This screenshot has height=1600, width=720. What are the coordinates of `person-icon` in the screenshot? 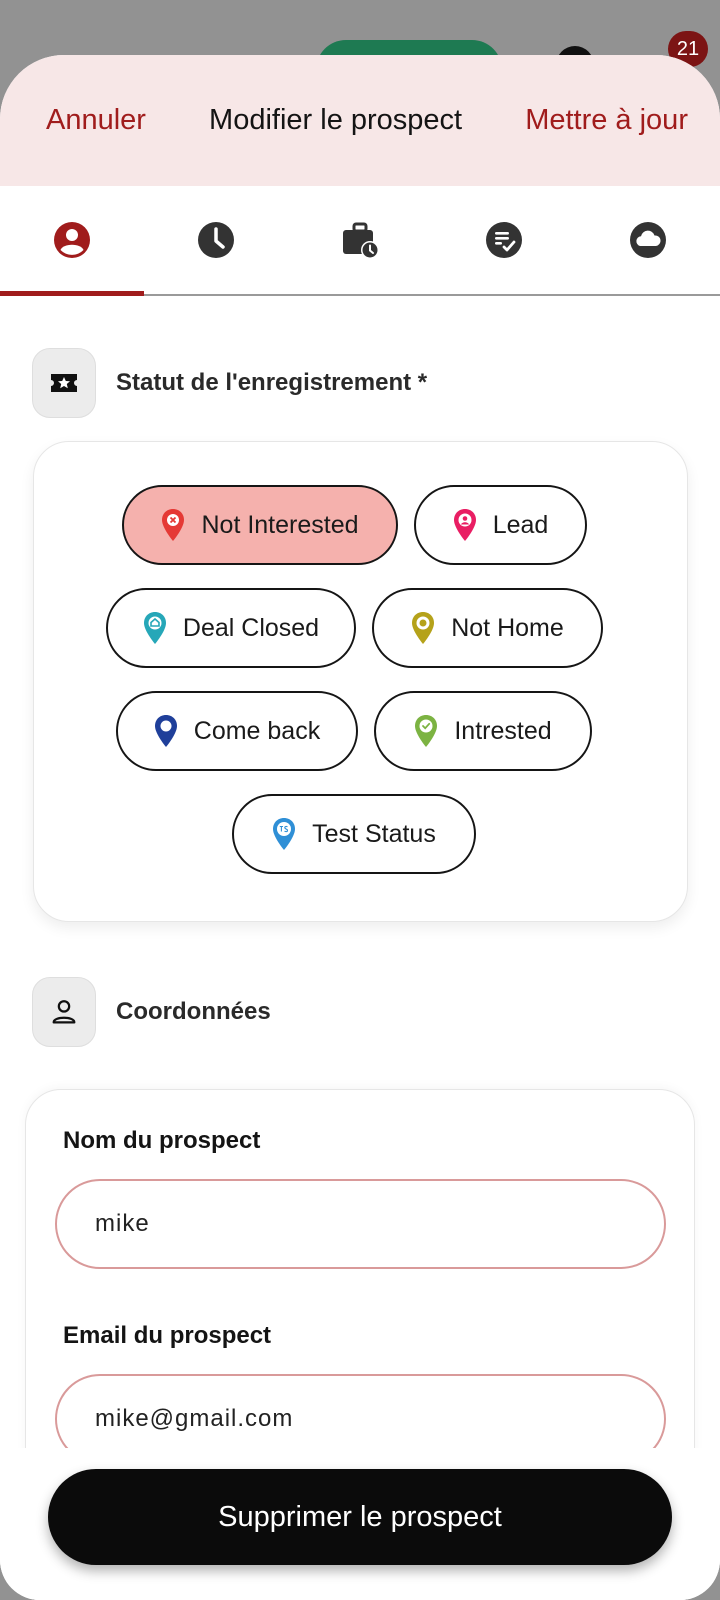 It's located at (64, 1012).